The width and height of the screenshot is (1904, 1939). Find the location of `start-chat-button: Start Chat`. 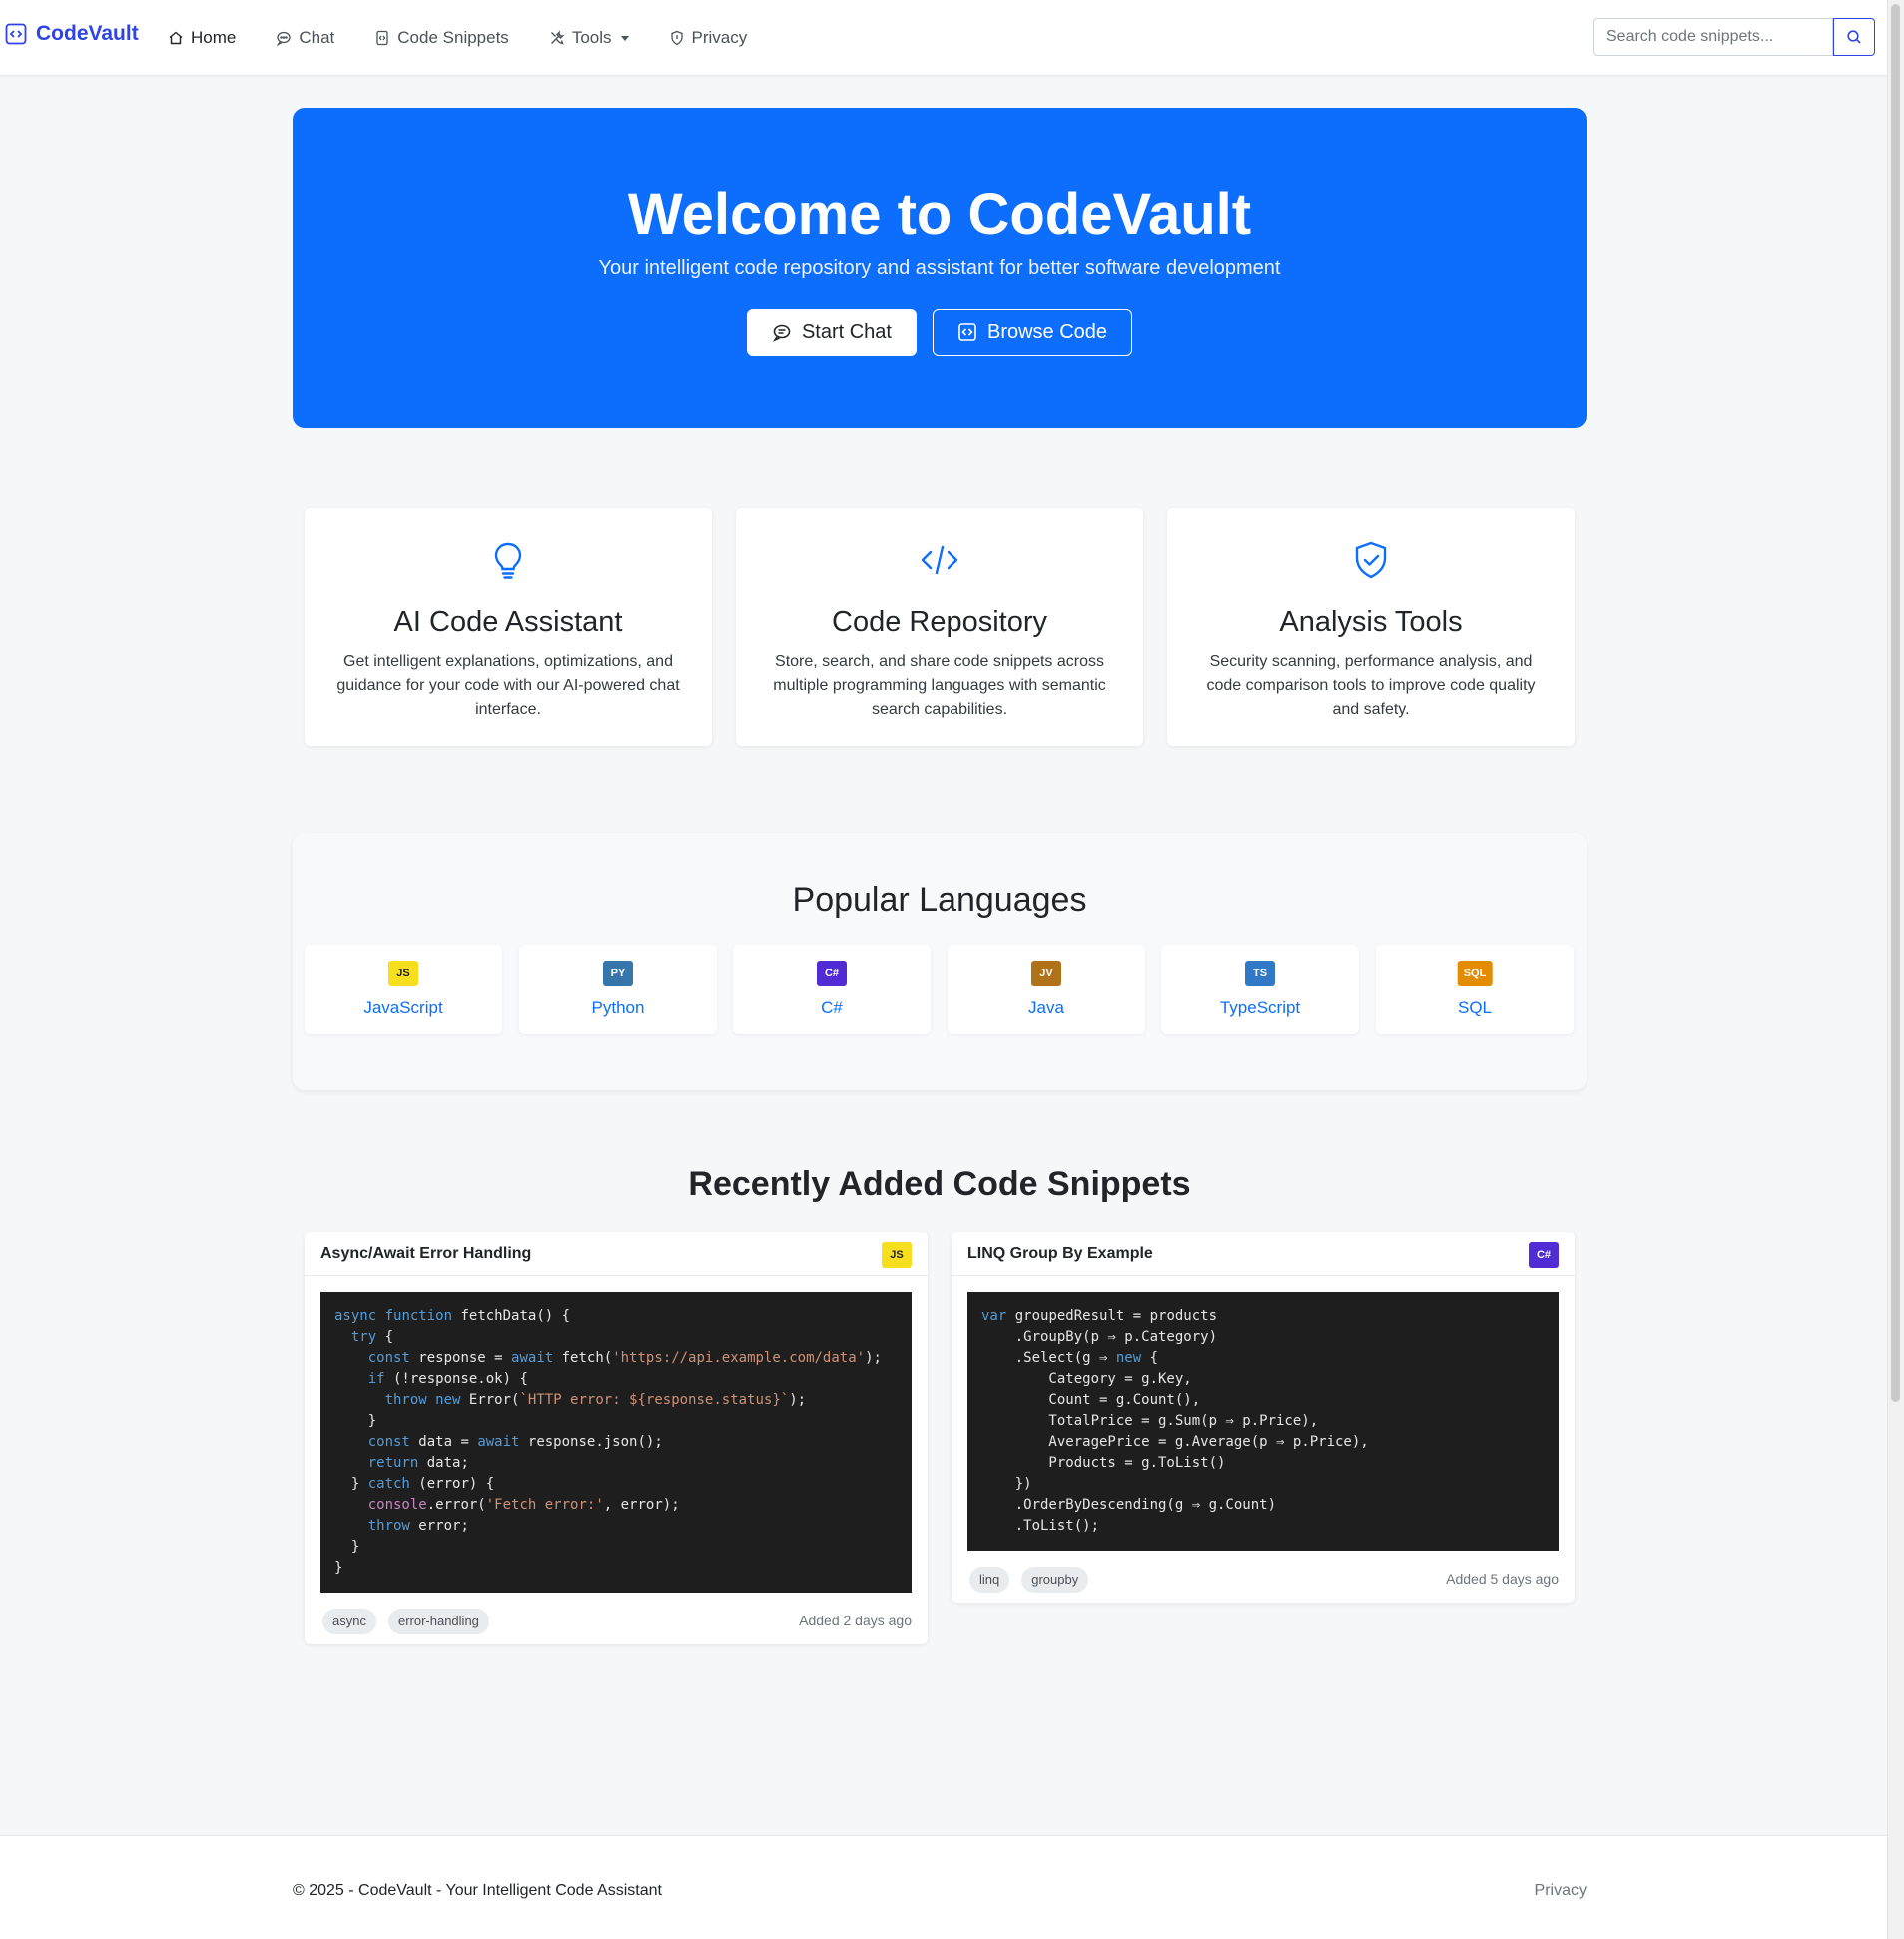

start-chat-button: Start Chat is located at coordinates (831, 332).